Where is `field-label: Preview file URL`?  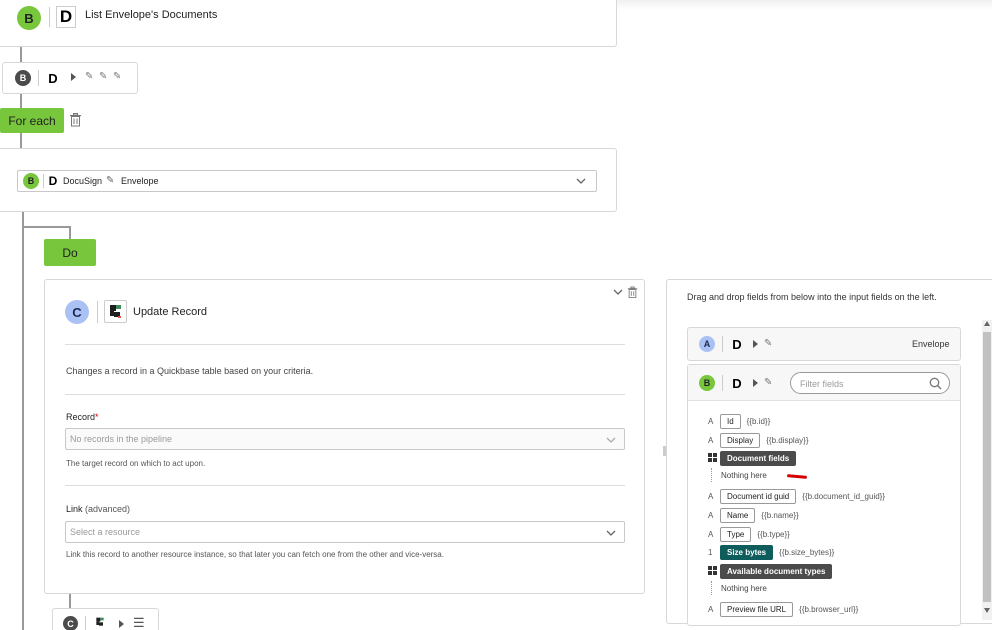 field-label: Preview file URL is located at coordinates (757, 609).